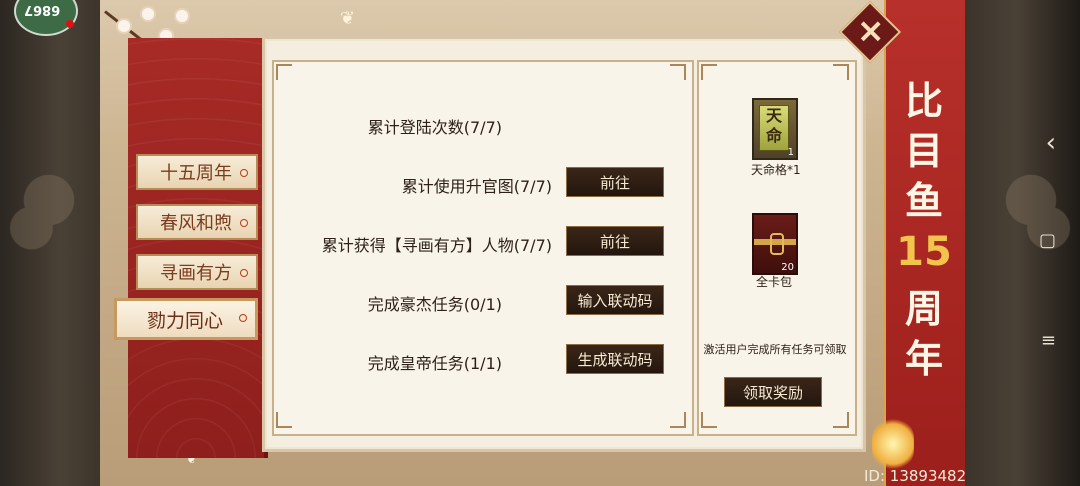 This screenshot has height=486, width=1080. What do you see at coordinates (434, 363) in the screenshot?
I see `task-emperor-mission: 完成皇帝任务(1/1)` at bounding box center [434, 363].